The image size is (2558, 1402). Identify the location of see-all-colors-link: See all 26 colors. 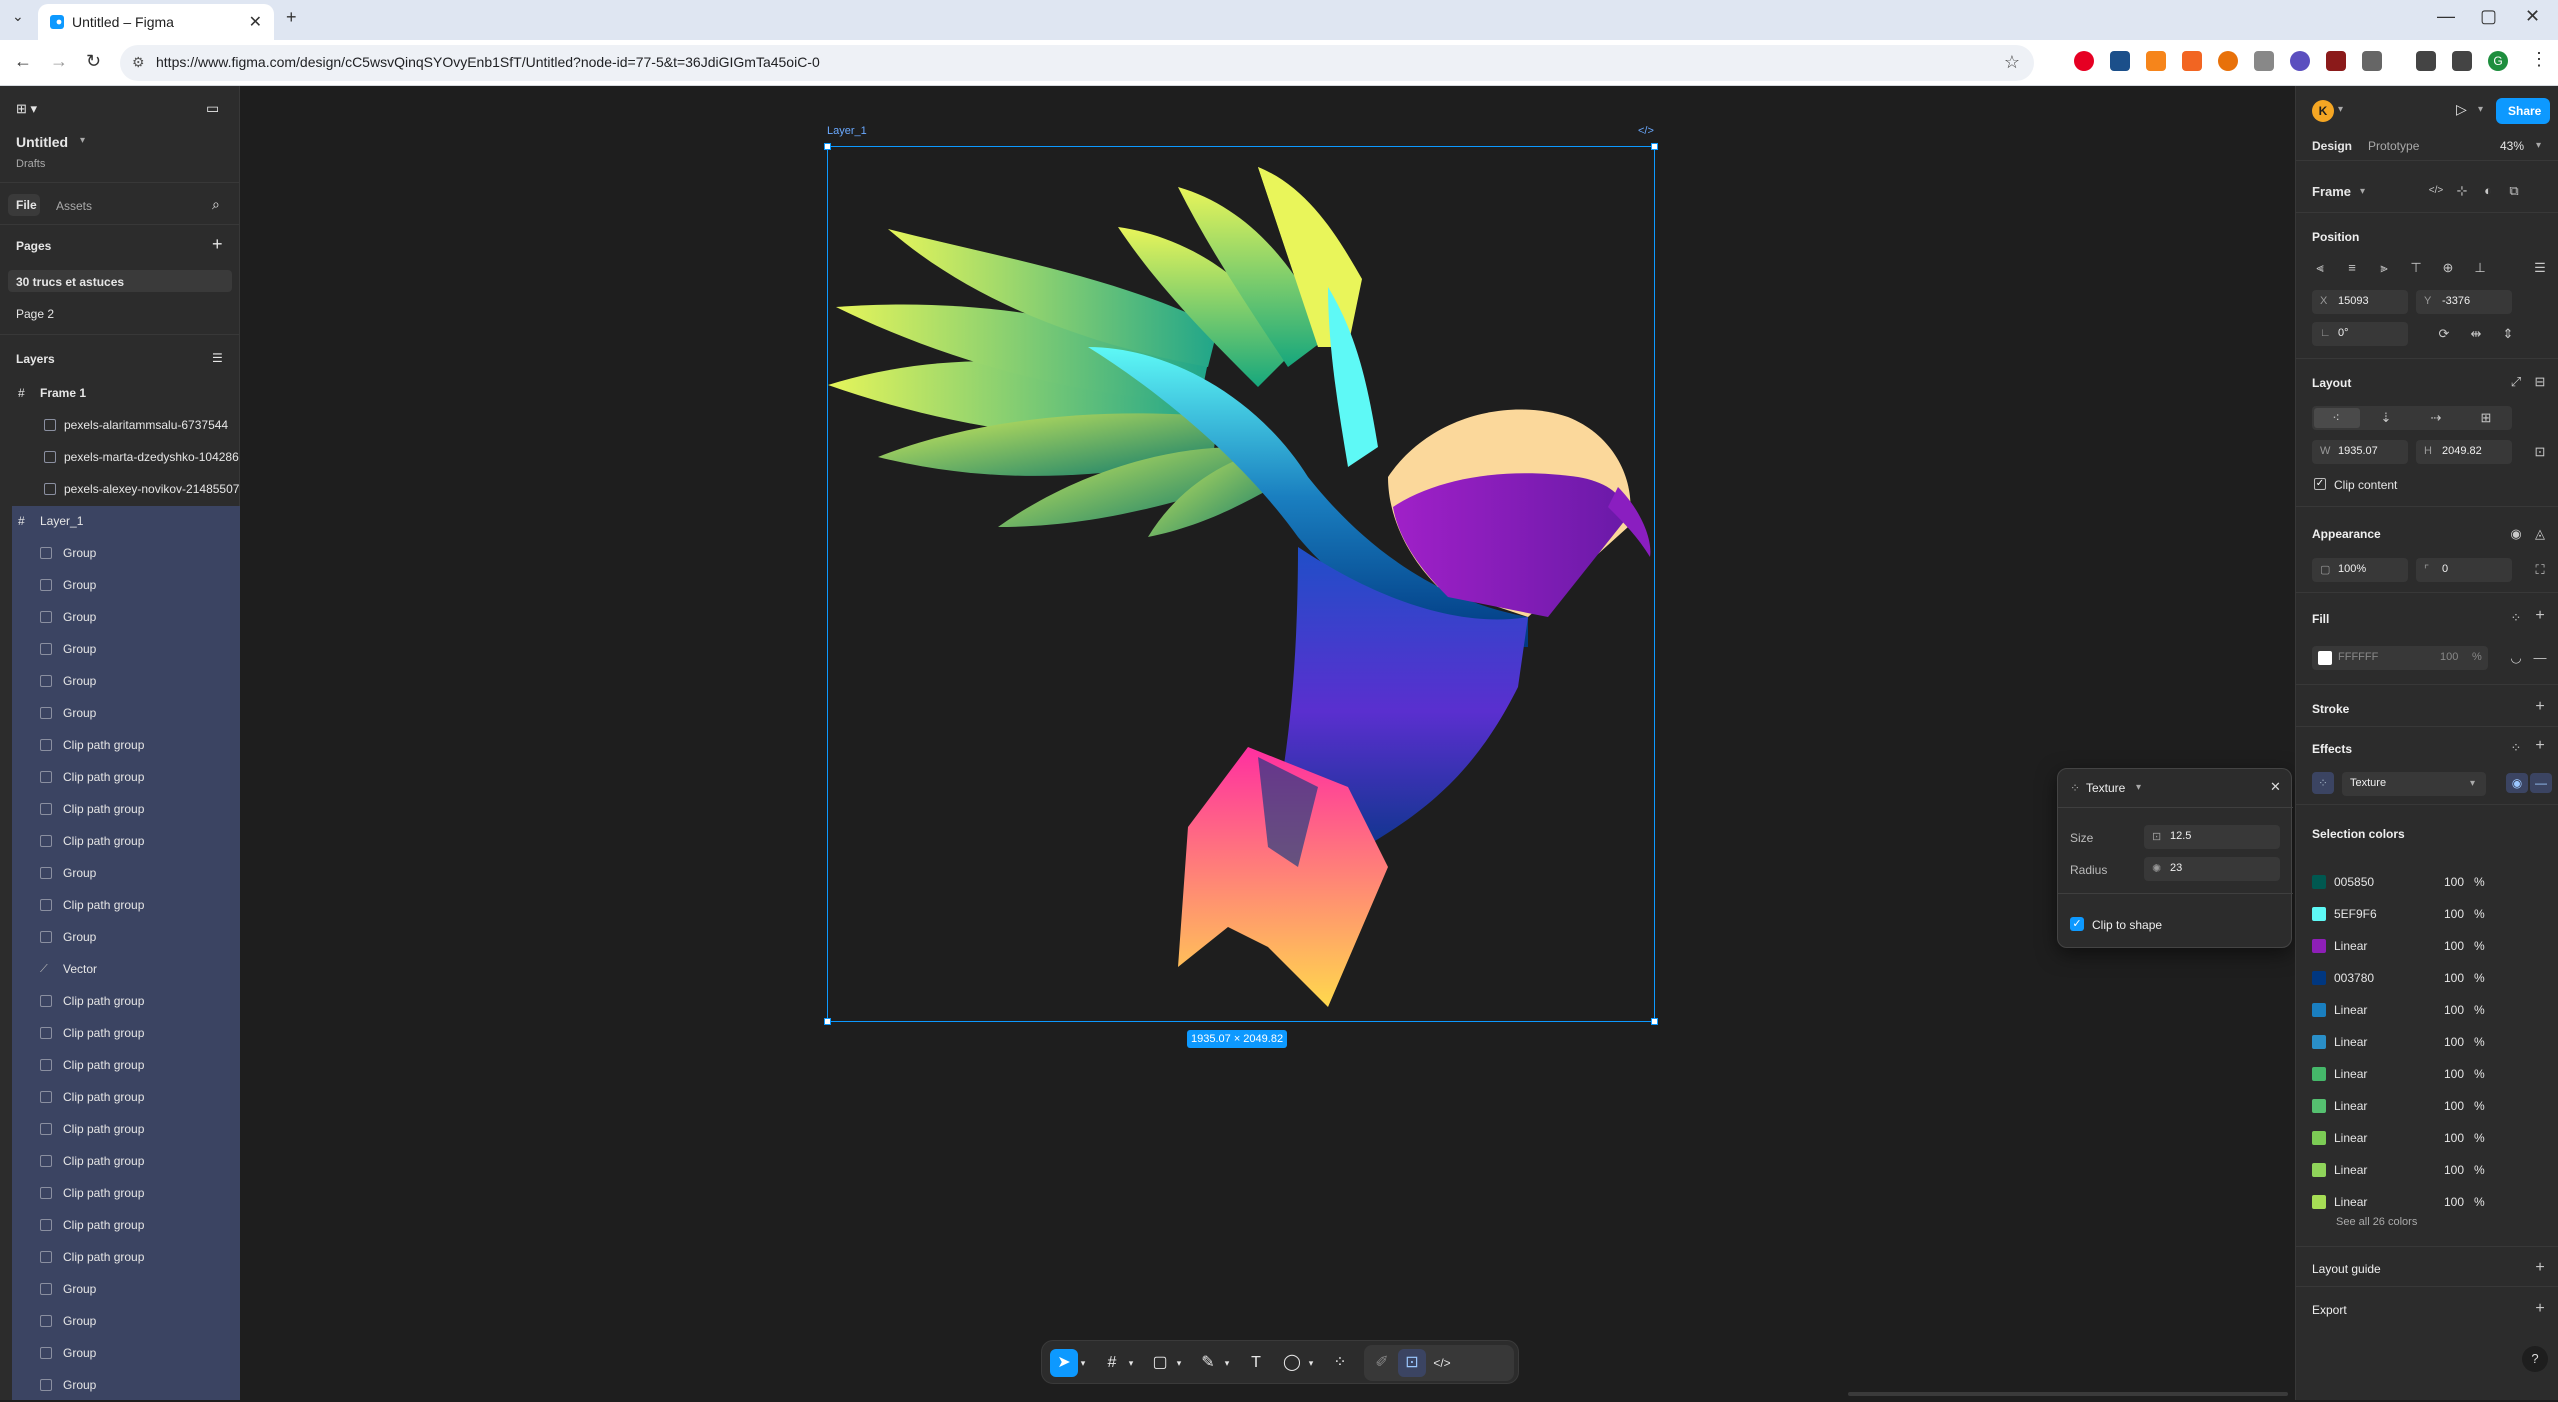
(2376, 1222).